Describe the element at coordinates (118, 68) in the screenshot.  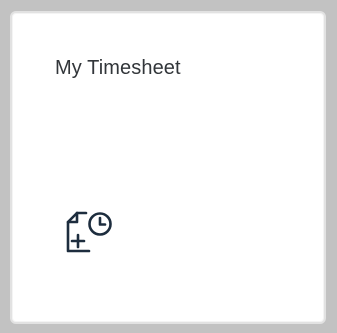
I see `tile-title: My Timesheet` at that location.